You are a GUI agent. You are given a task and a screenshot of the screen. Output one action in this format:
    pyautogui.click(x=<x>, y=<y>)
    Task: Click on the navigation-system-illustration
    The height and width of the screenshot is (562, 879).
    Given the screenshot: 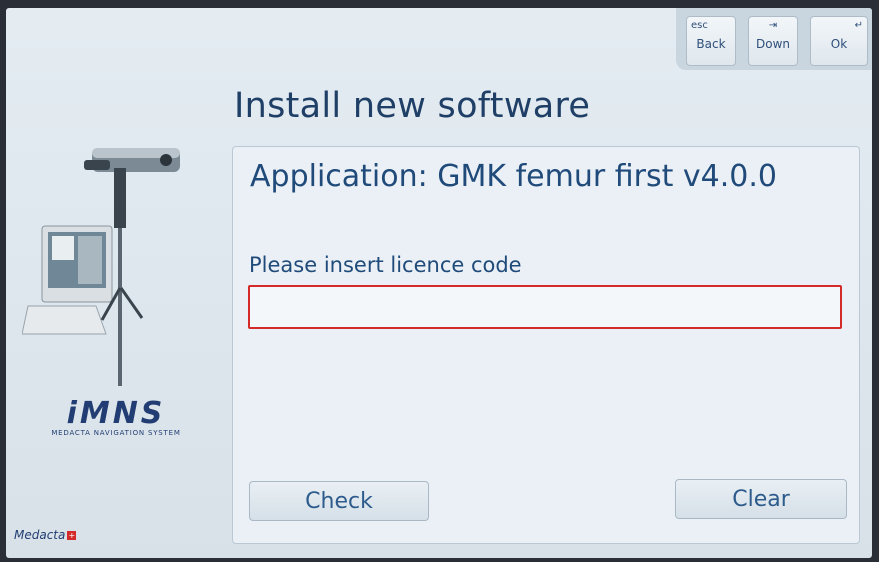 What is the action you would take?
    pyautogui.click(x=106, y=263)
    